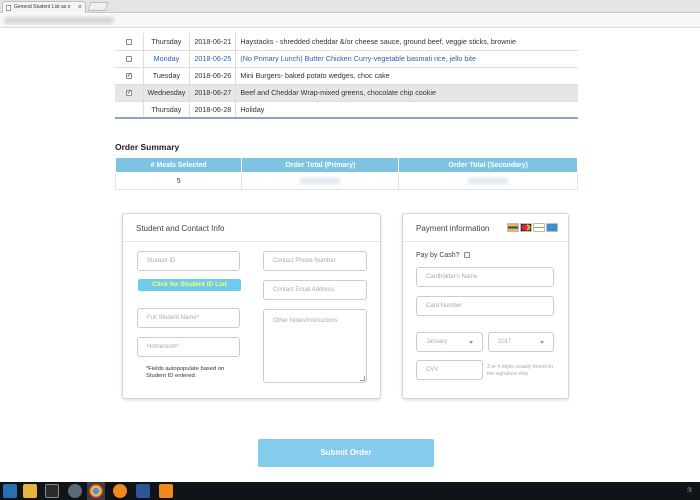 The image size is (700, 500). What do you see at coordinates (178, 165) in the screenshot?
I see `header-meals-selected: # Meals Selected` at bounding box center [178, 165].